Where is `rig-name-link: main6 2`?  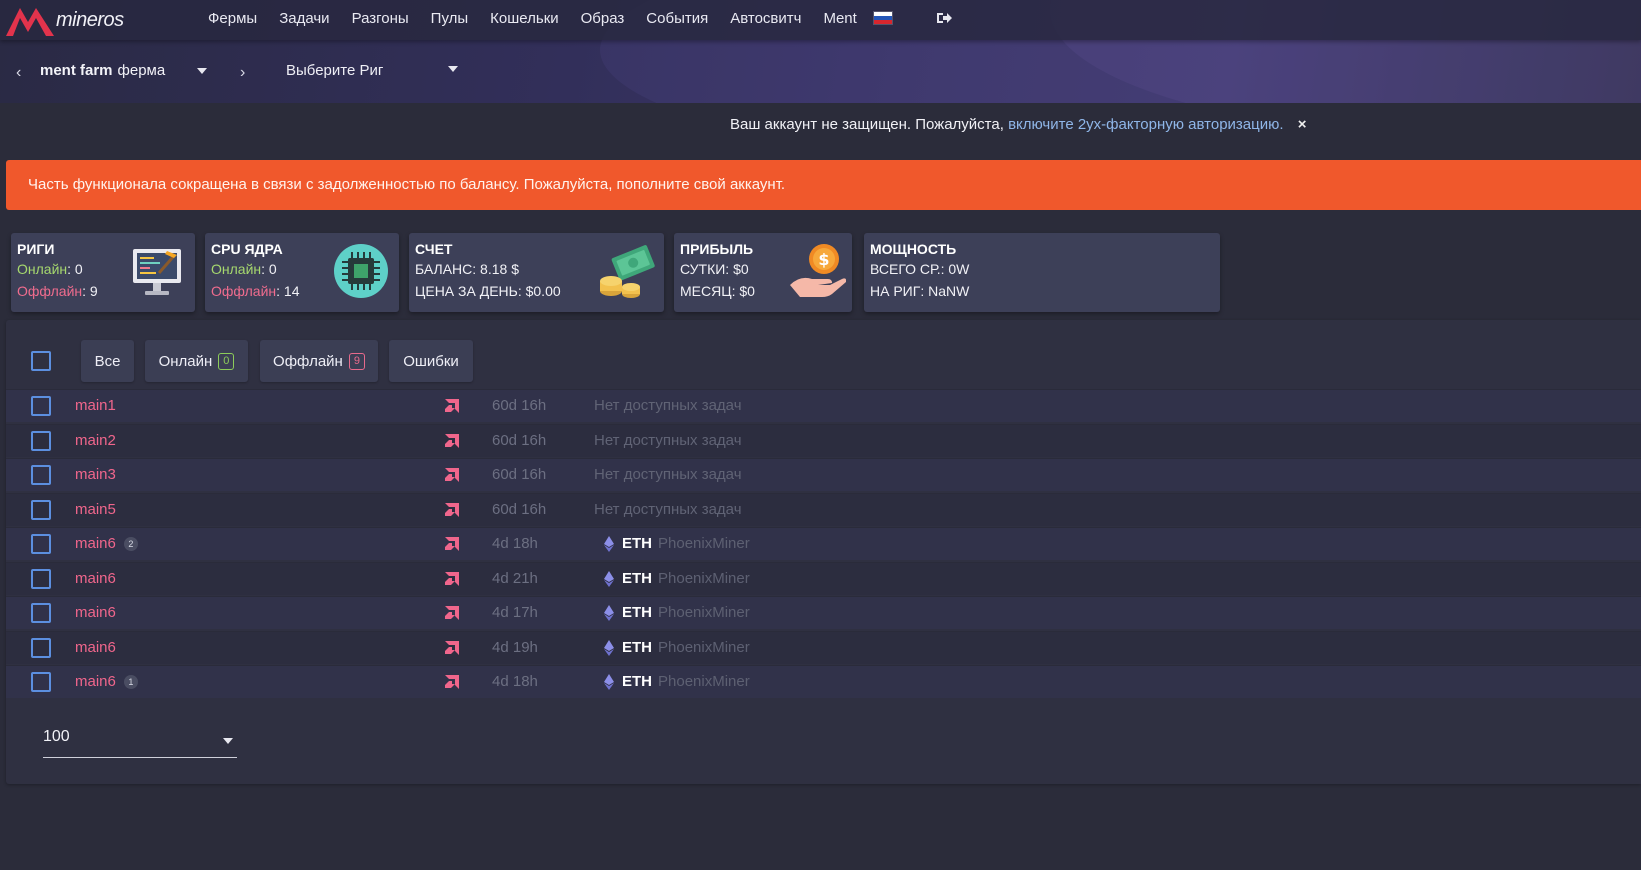 rig-name-link: main6 2 is located at coordinates (106, 543).